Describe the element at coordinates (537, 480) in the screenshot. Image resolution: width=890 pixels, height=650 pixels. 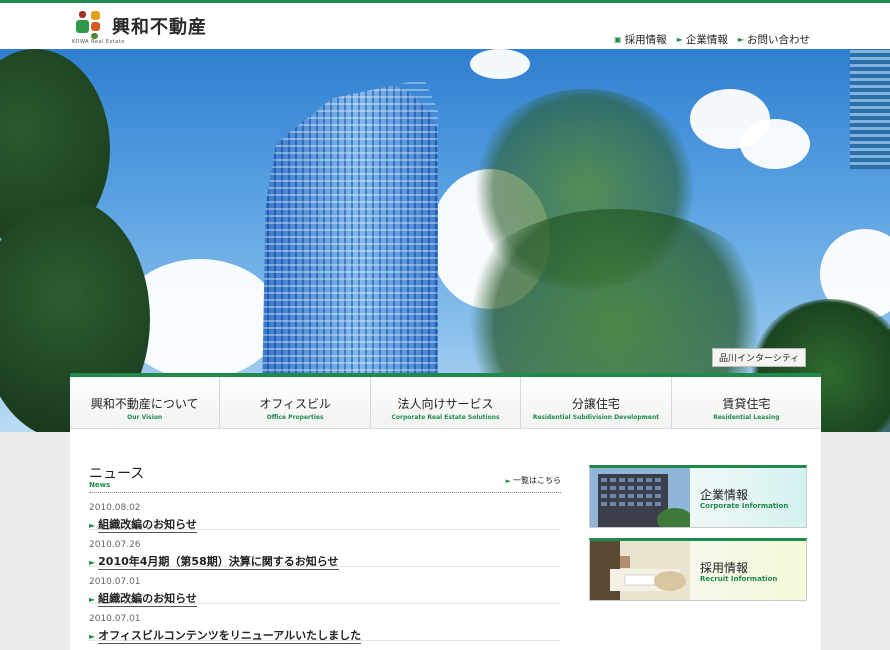
I see `news-more-label: 一覧はこちら` at that location.